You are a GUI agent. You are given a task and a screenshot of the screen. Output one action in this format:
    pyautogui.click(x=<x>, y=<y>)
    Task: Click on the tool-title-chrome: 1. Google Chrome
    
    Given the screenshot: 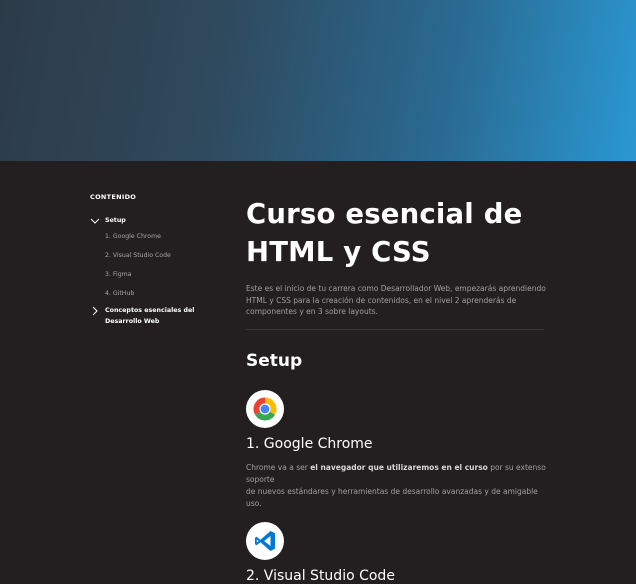 What is the action you would take?
    pyautogui.click(x=309, y=443)
    